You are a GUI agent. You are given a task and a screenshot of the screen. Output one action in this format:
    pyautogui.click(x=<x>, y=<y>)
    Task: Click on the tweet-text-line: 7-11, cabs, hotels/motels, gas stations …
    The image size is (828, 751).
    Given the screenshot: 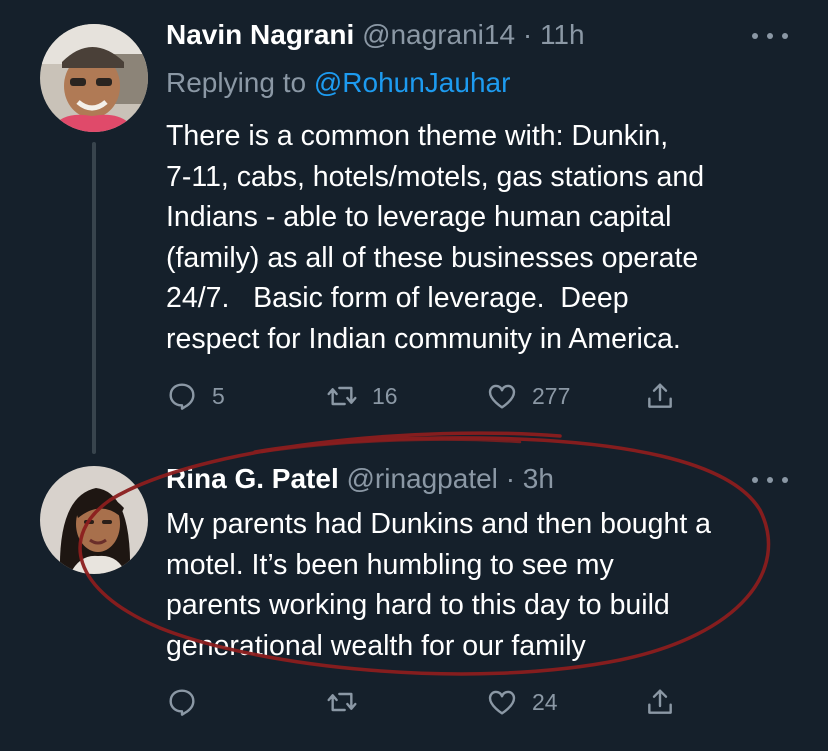 What is the action you would take?
    pyautogui.click(x=435, y=176)
    